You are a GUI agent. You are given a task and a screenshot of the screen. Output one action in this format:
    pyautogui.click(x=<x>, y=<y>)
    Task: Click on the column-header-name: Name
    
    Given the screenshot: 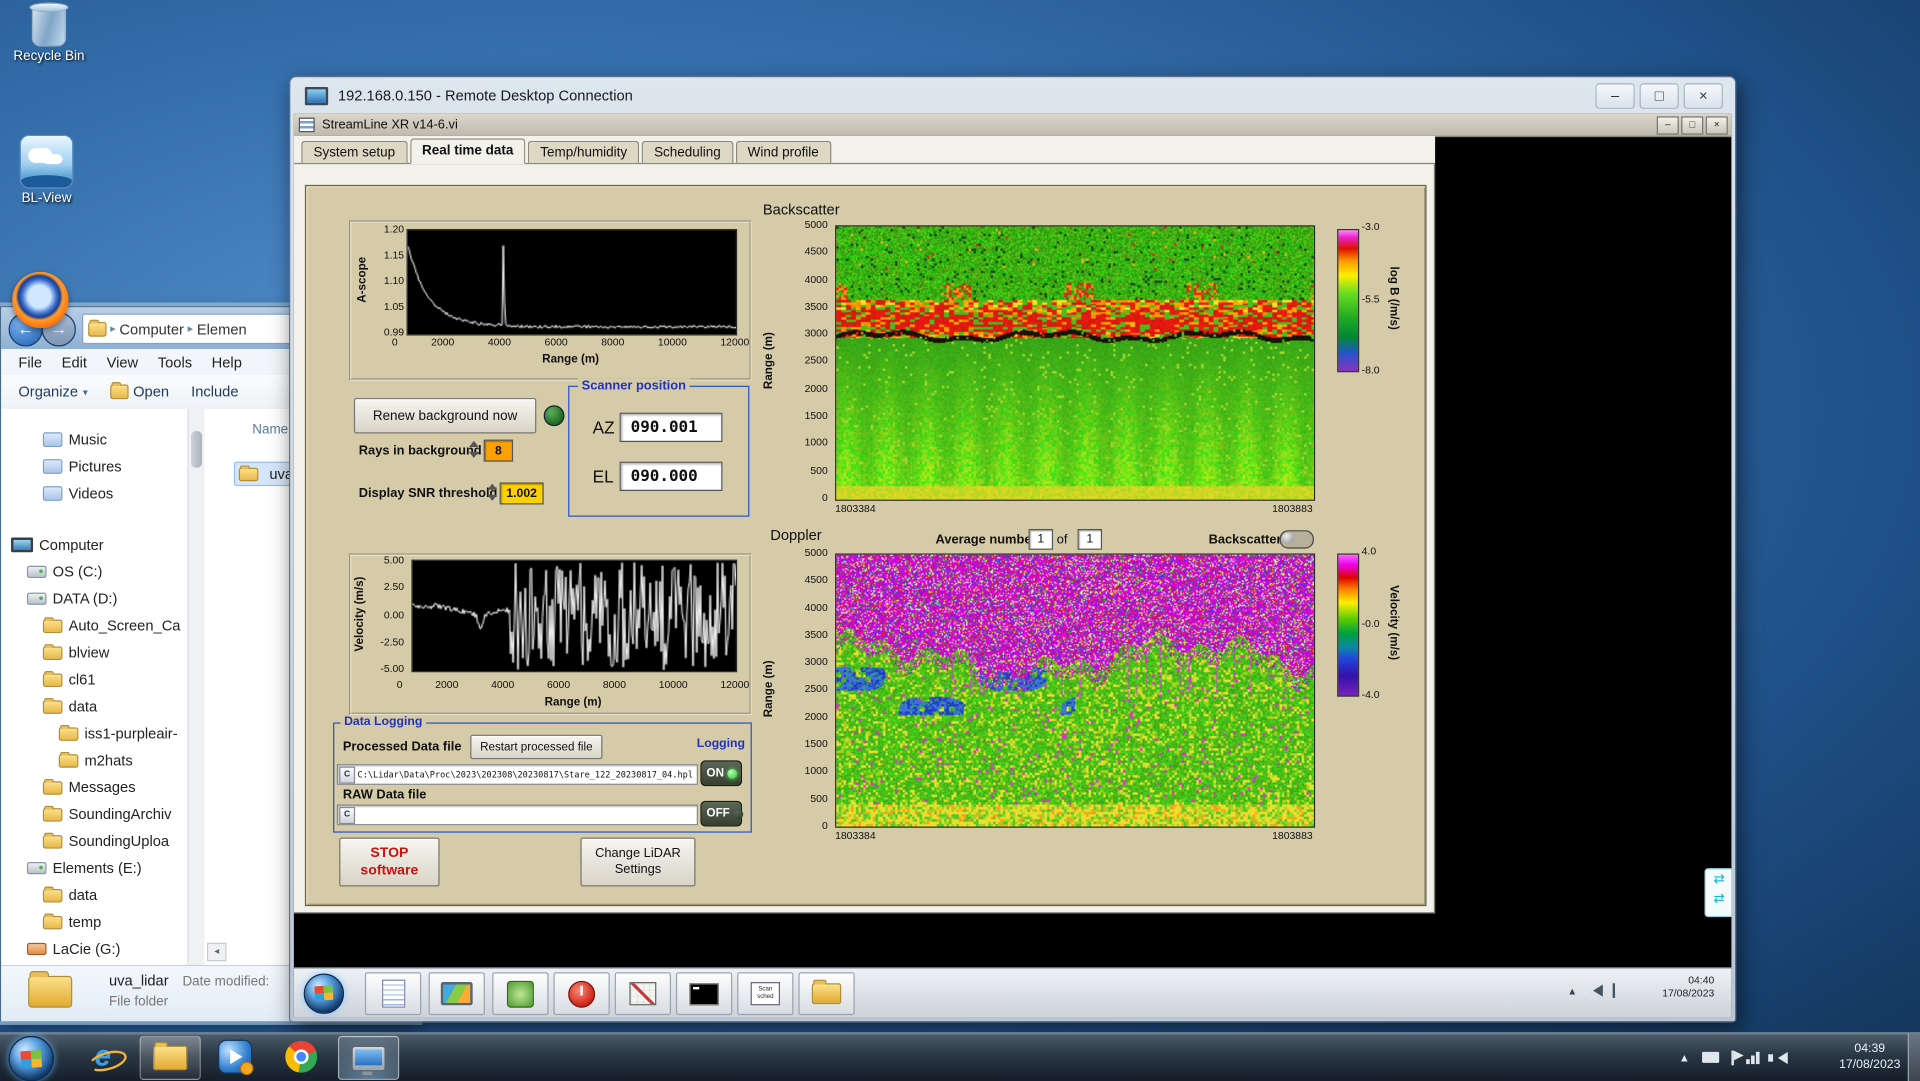 What is the action you would take?
    pyautogui.click(x=270, y=429)
    